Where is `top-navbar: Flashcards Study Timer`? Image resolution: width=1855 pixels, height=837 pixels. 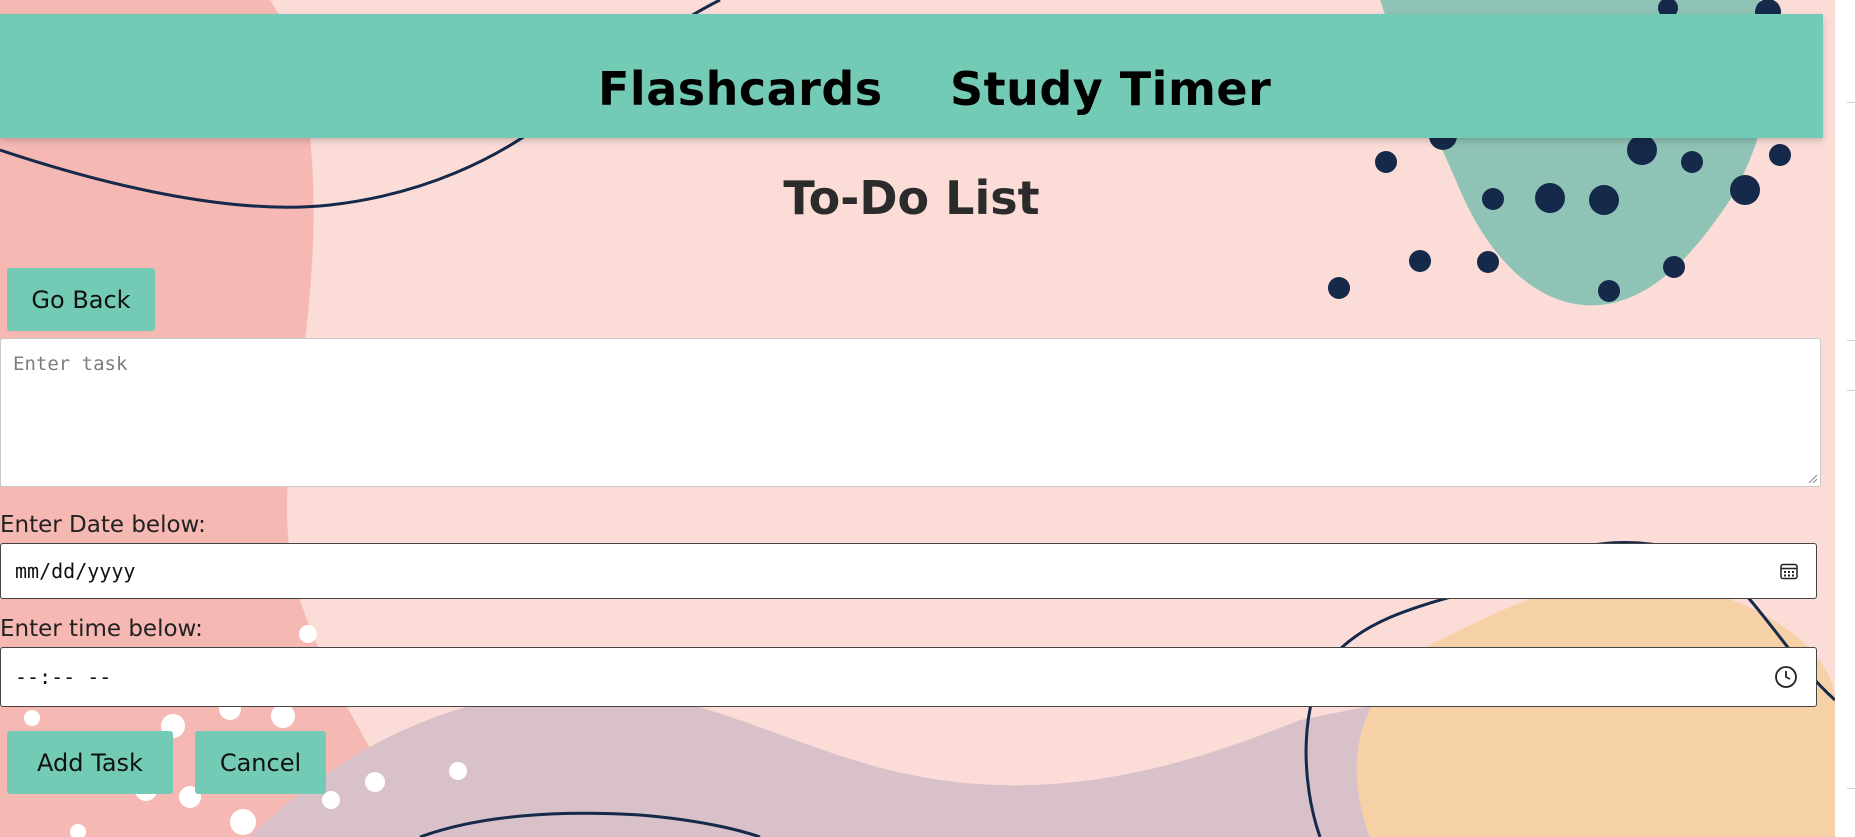 top-navbar: Flashcards Study Timer is located at coordinates (911, 76).